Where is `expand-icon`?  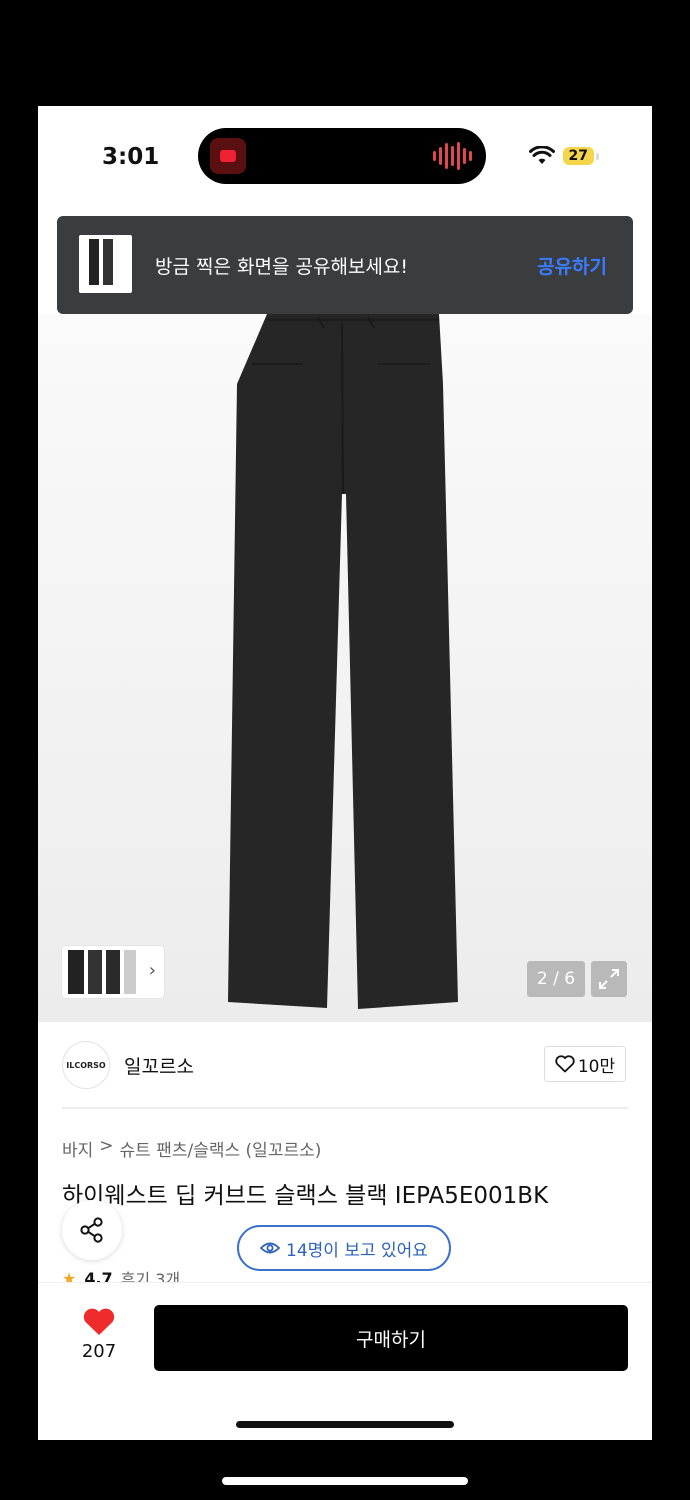
expand-icon is located at coordinates (609, 979).